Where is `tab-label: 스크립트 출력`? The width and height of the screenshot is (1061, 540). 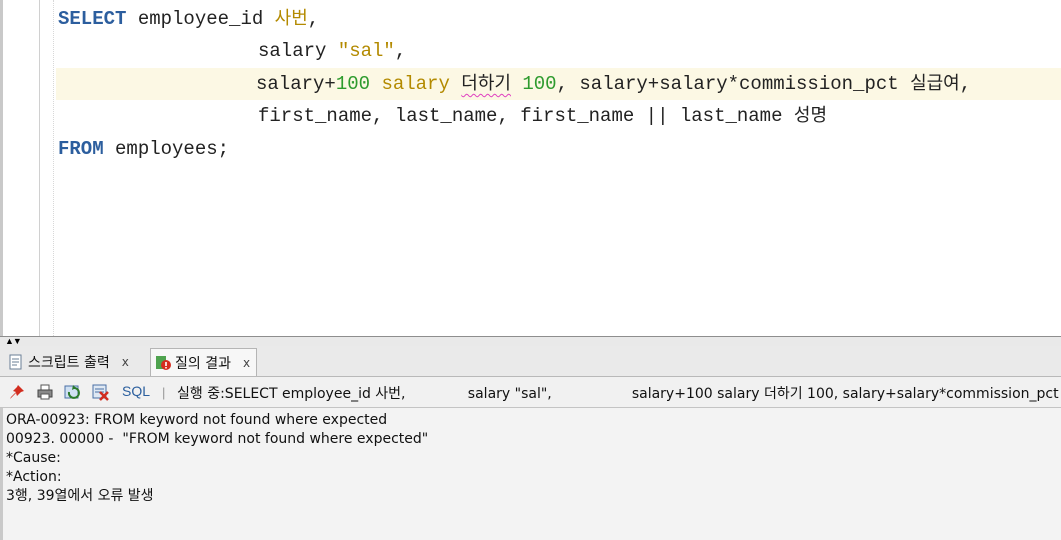
tab-label: 스크립트 출력 is located at coordinates (69, 363).